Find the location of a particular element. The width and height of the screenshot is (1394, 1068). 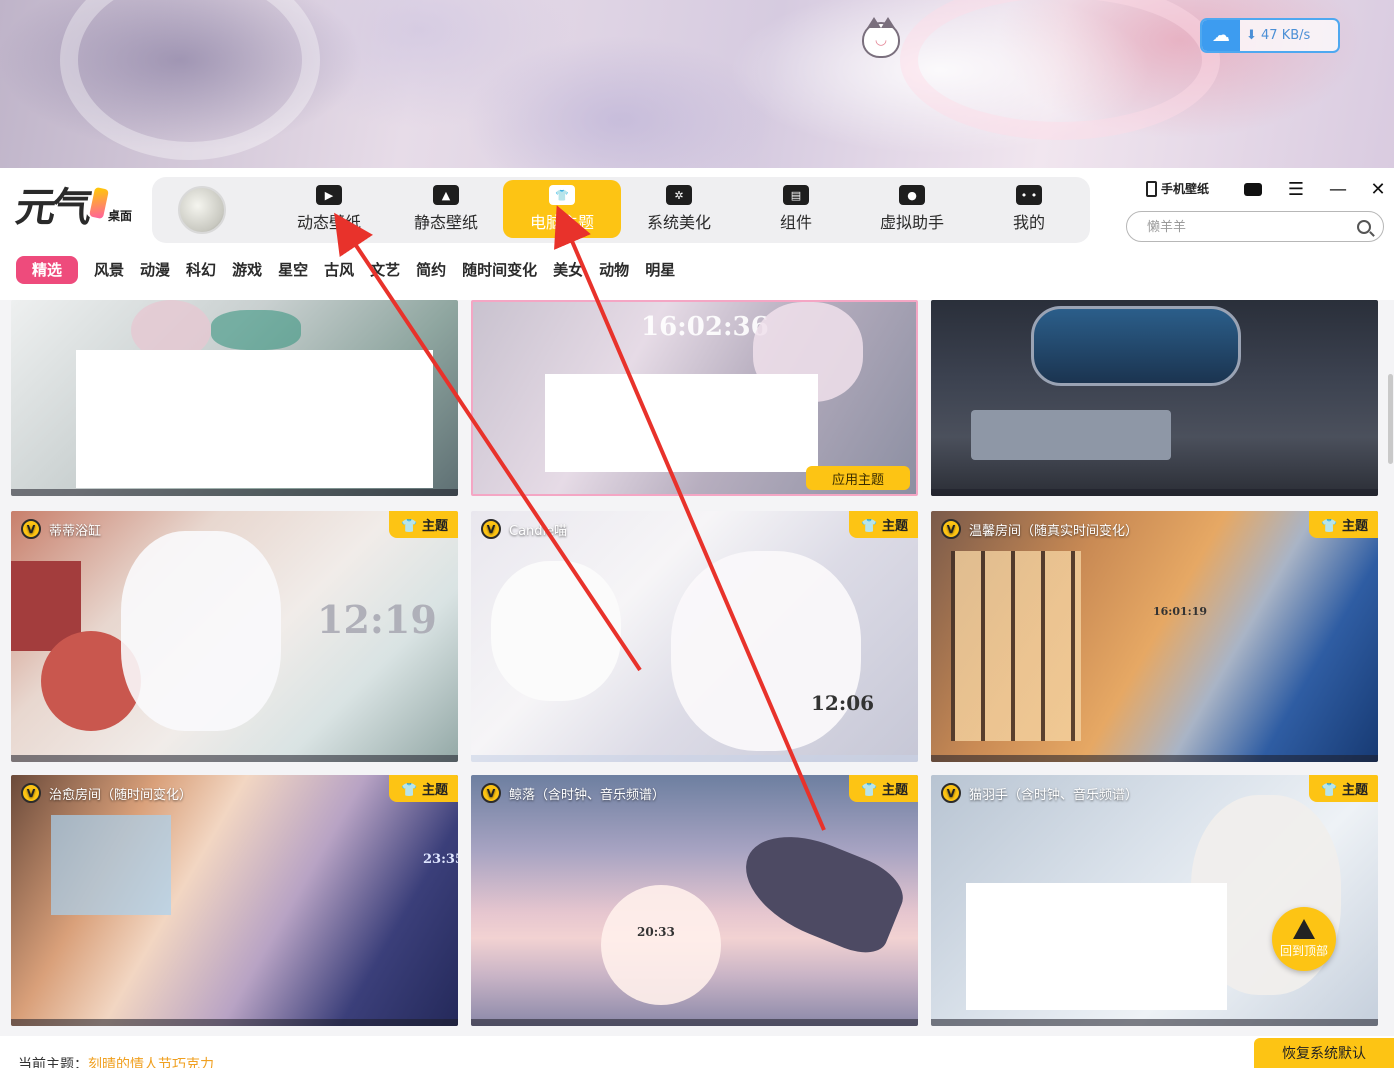

main-nav: ▶ 动态壁纸 ▲ 静态壁纸 👕 电脑主题 ✲ 系统美化 ▤ 组件 ● 虚拟助手 is located at coordinates (621, 210).